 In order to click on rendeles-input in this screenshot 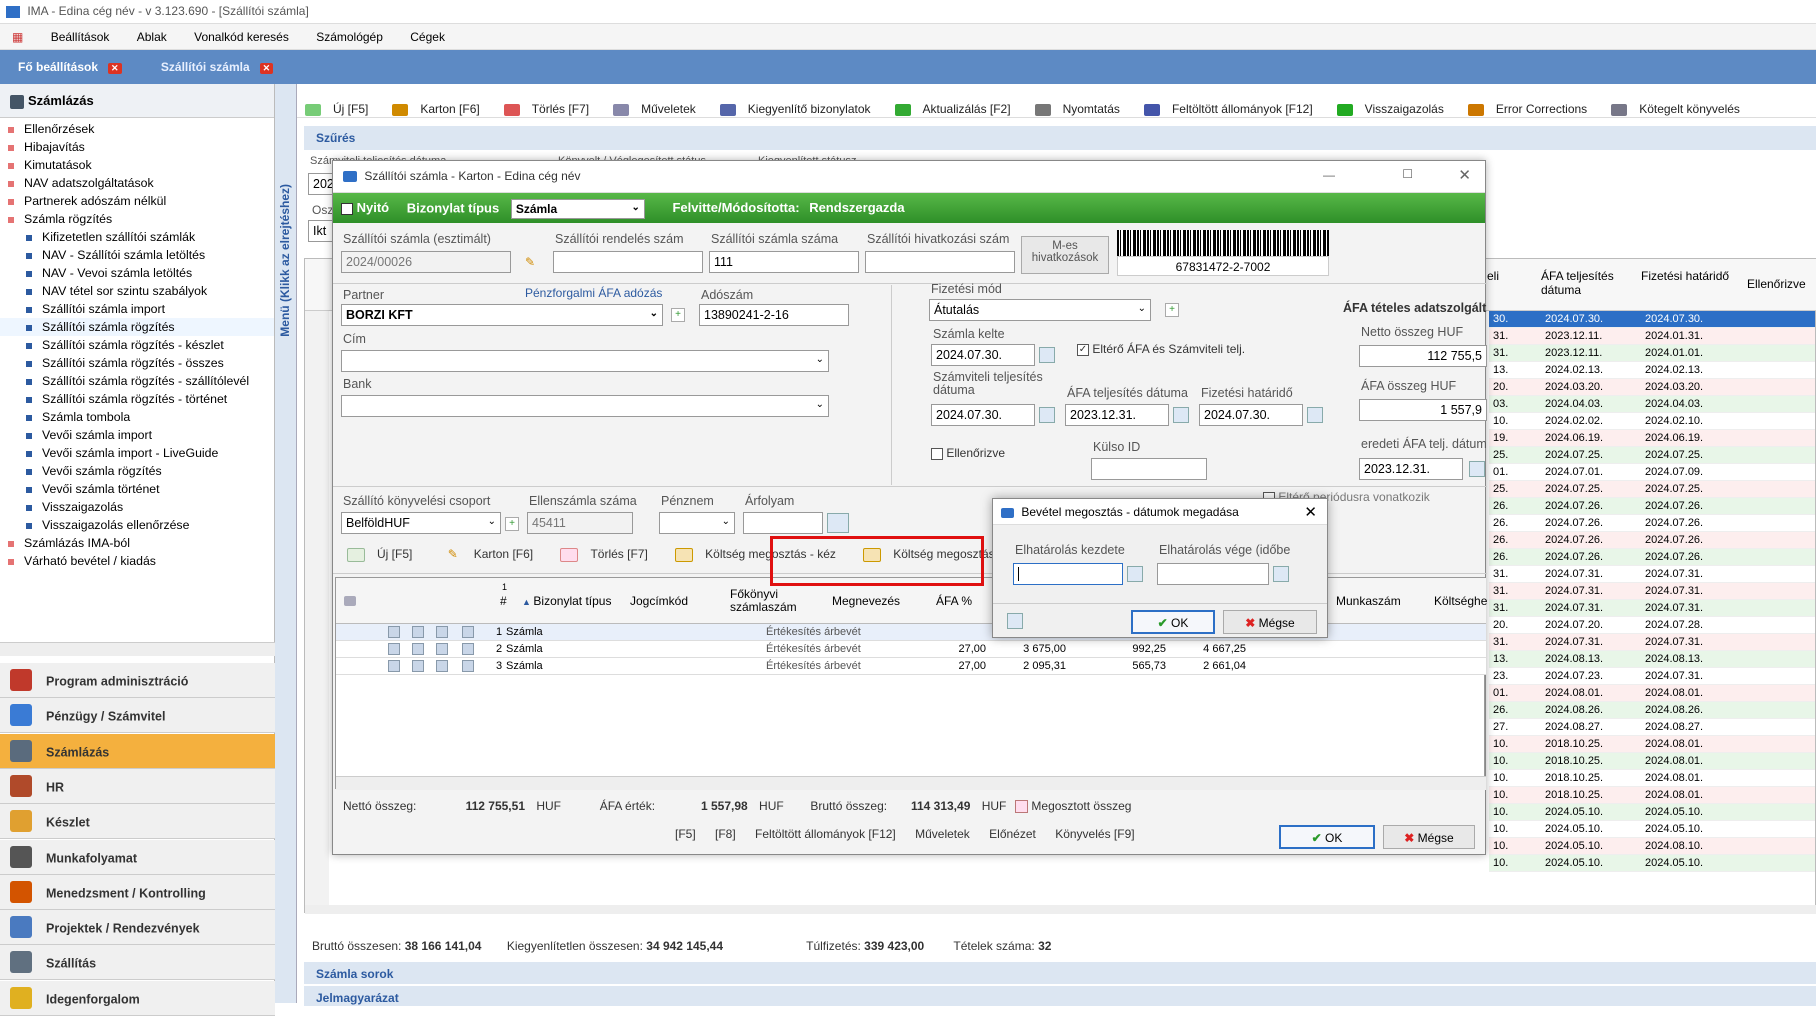, I will do `click(628, 262)`.